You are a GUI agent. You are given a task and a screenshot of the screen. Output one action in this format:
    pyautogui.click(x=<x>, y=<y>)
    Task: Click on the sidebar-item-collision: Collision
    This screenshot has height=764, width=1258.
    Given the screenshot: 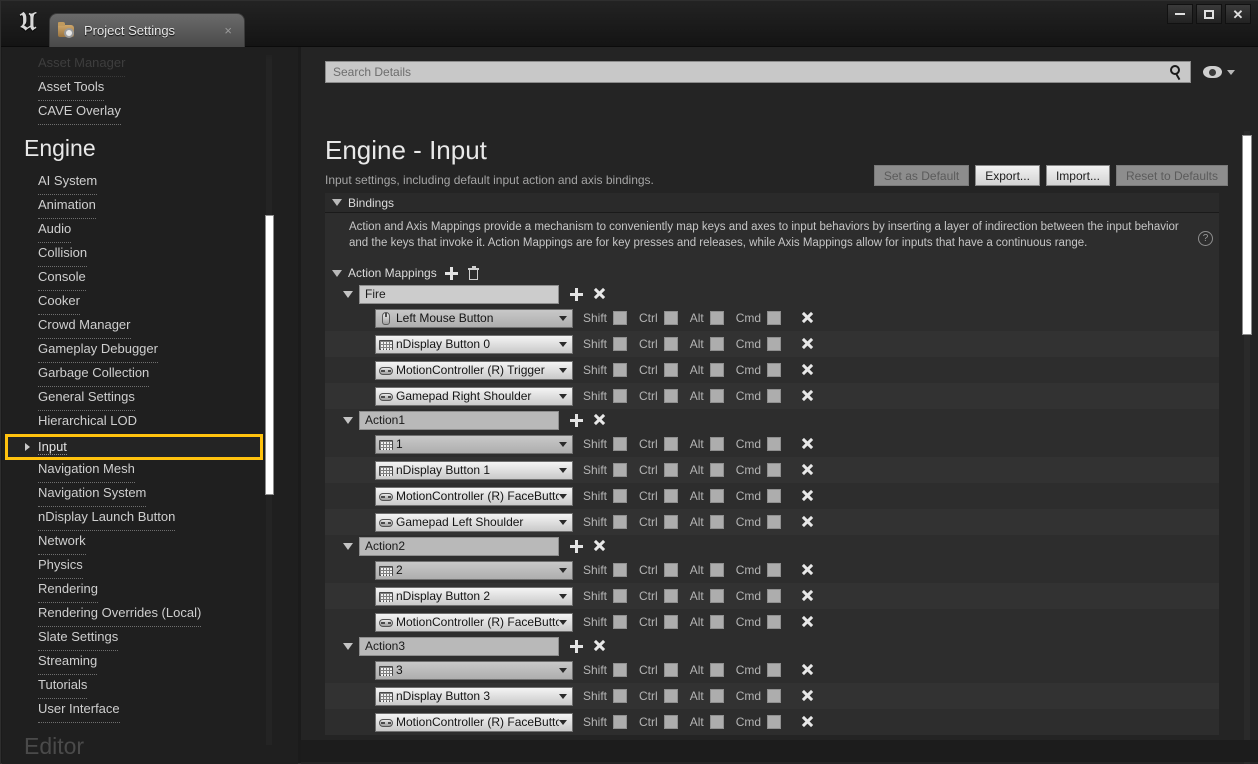 What is the action you would take?
    pyautogui.click(x=63, y=256)
    